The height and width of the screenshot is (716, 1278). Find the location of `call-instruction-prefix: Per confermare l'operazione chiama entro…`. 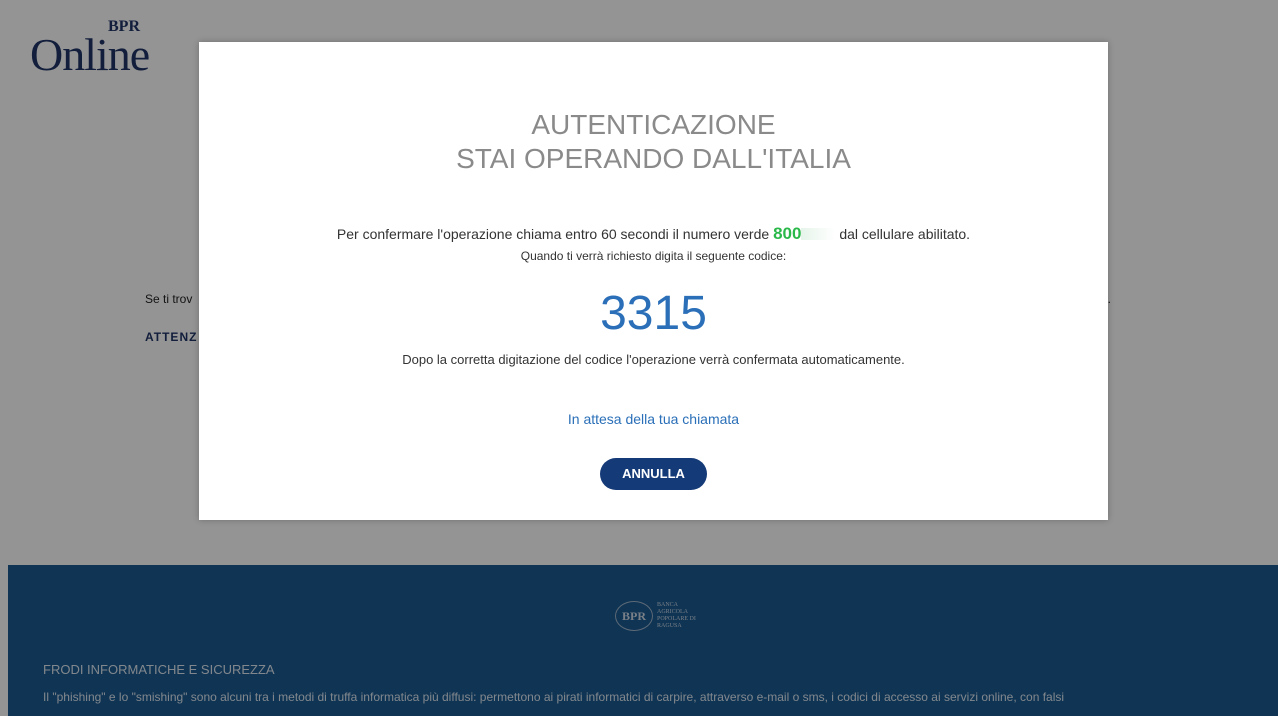

call-instruction-prefix: Per confermare l'operazione chiama entro… is located at coordinates (553, 234).